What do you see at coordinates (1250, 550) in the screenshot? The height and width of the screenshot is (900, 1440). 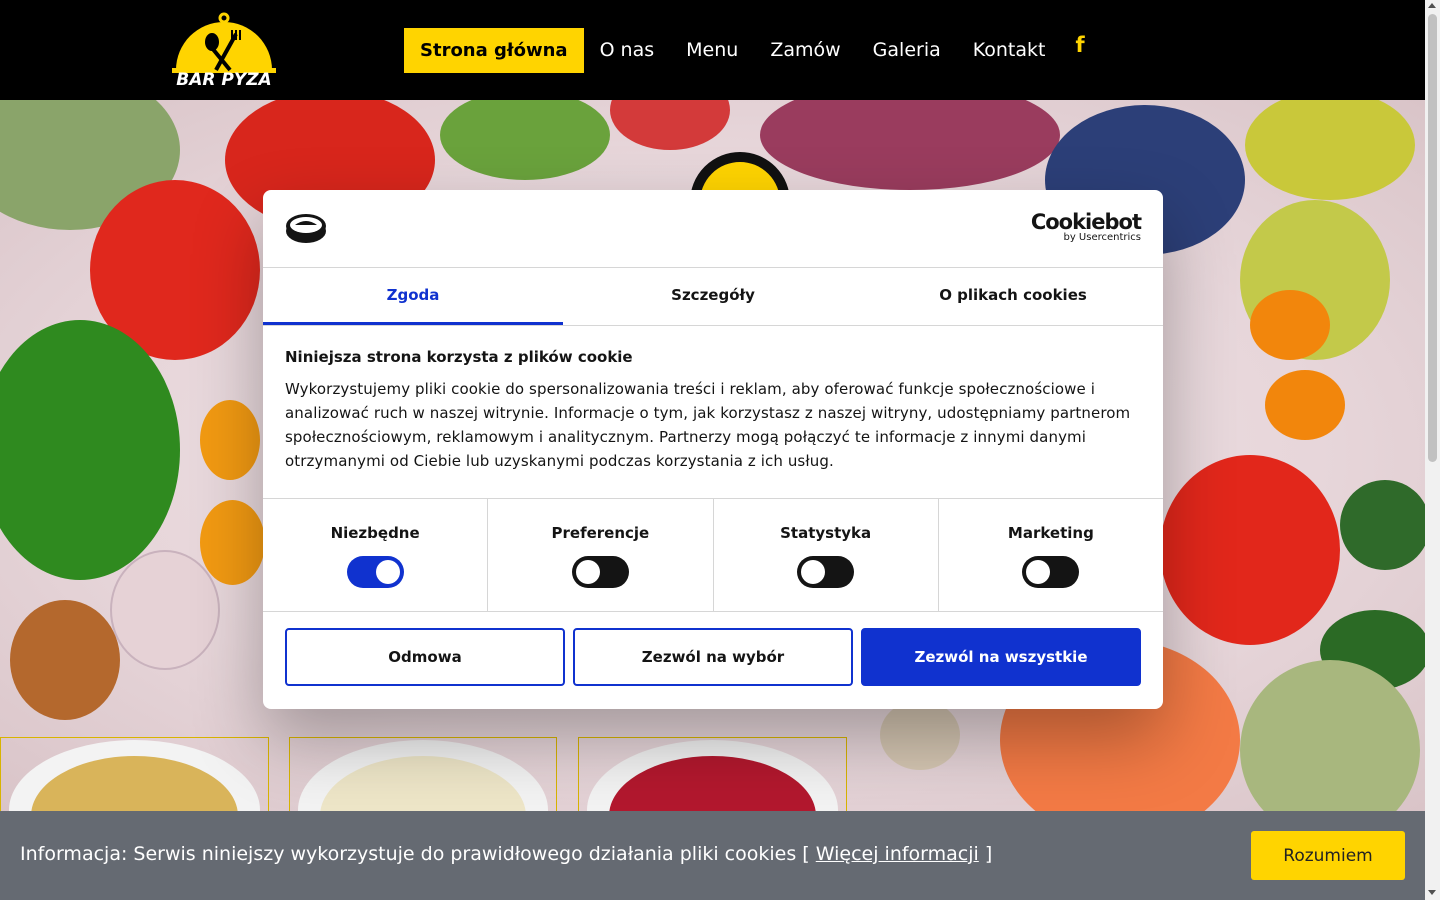 I see `tomato-right-shape` at bounding box center [1250, 550].